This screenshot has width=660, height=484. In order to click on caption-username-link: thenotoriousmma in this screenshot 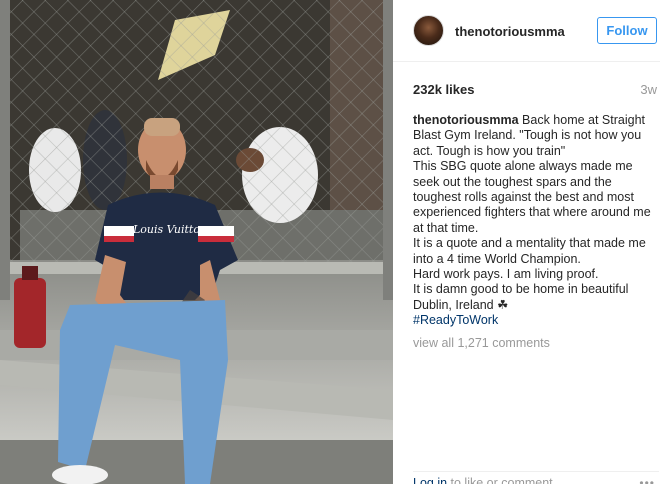, I will do `click(466, 120)`.